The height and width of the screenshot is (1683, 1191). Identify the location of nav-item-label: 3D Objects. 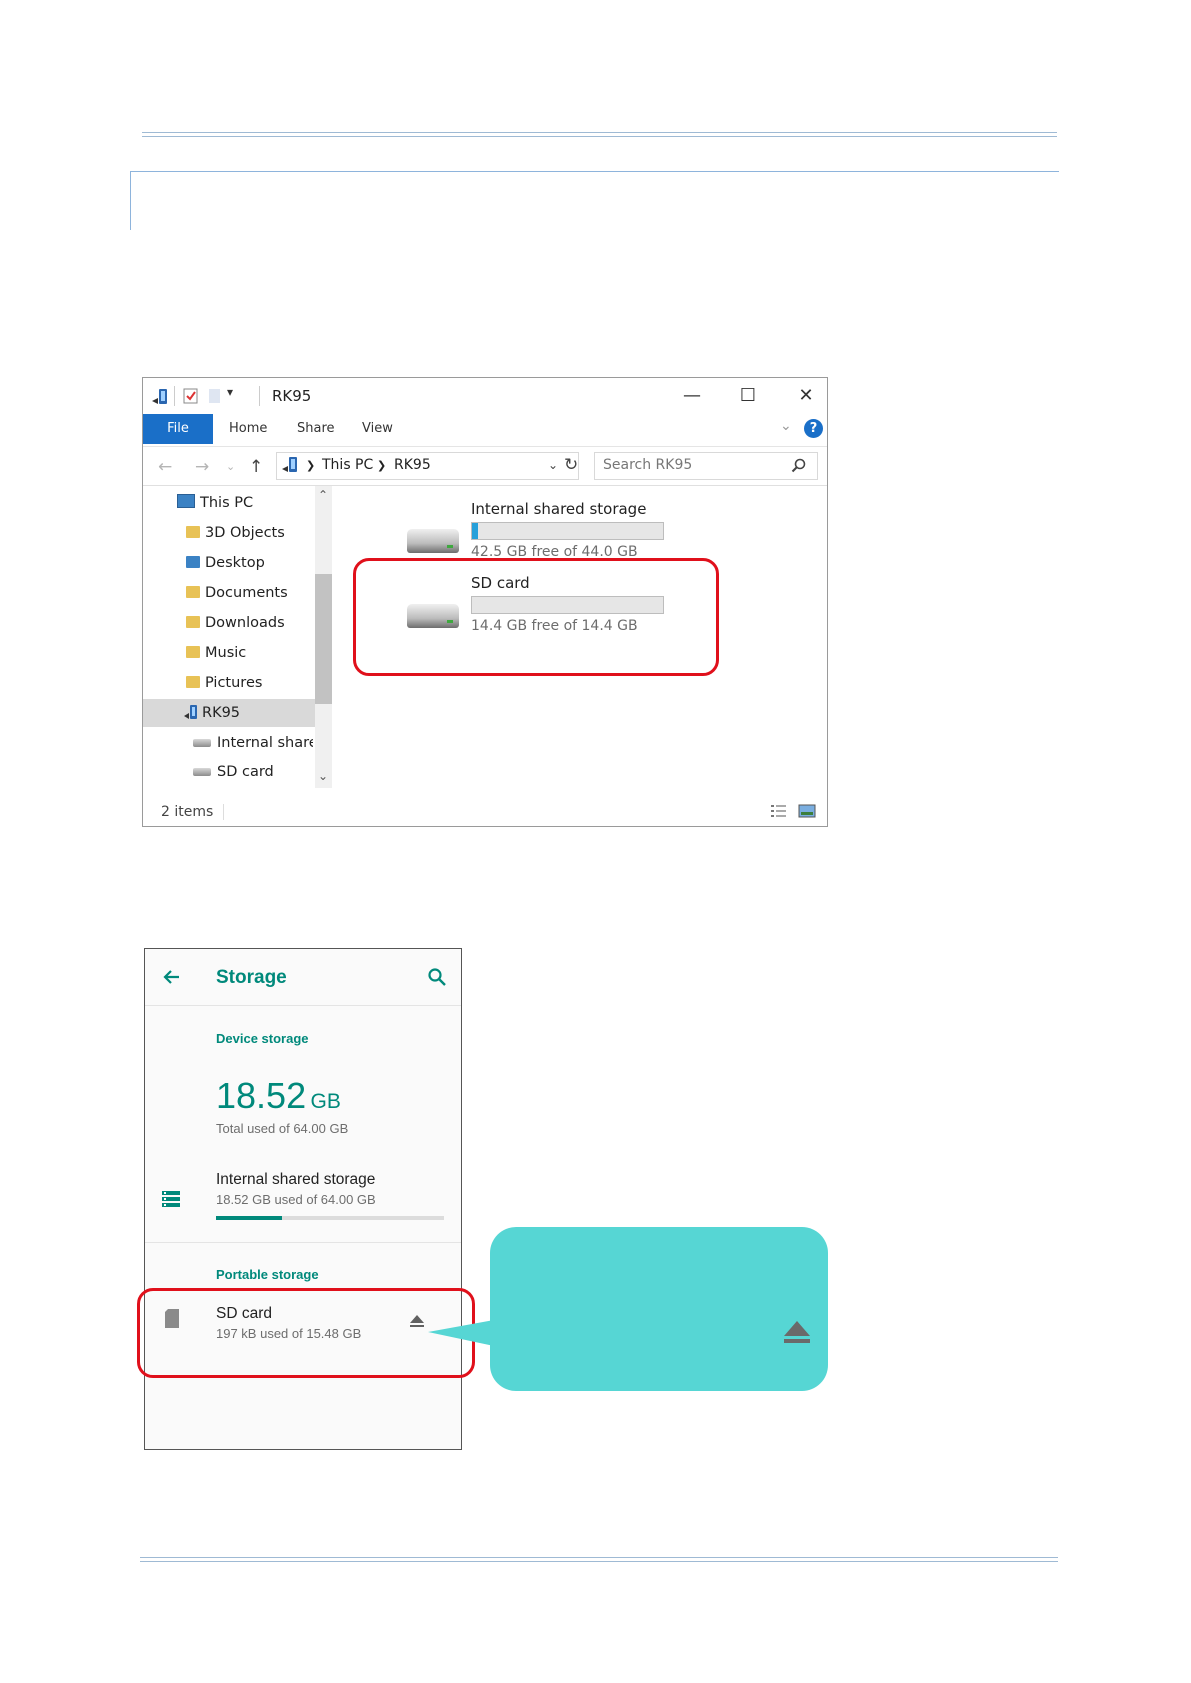
(245, 533).